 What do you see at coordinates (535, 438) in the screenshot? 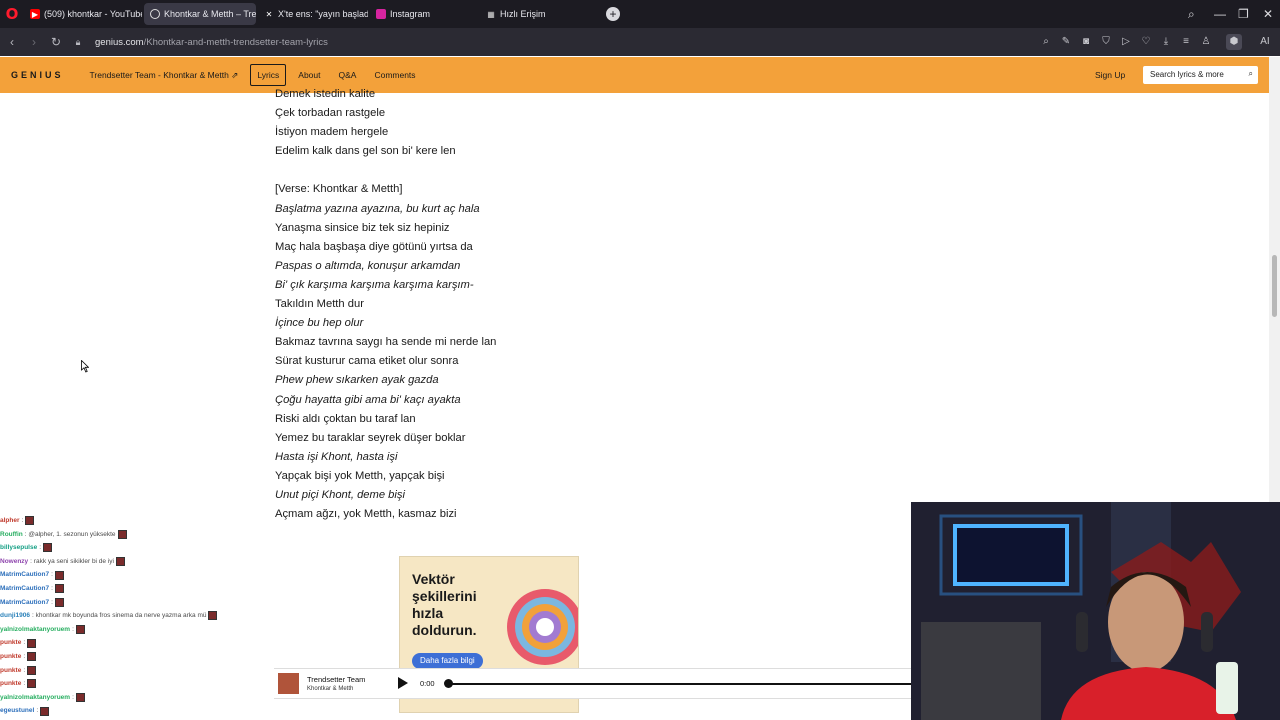
I see `lyric-line: Yemez bu taraklar seyrek düşer boklar` at bounding box center [535, 438].